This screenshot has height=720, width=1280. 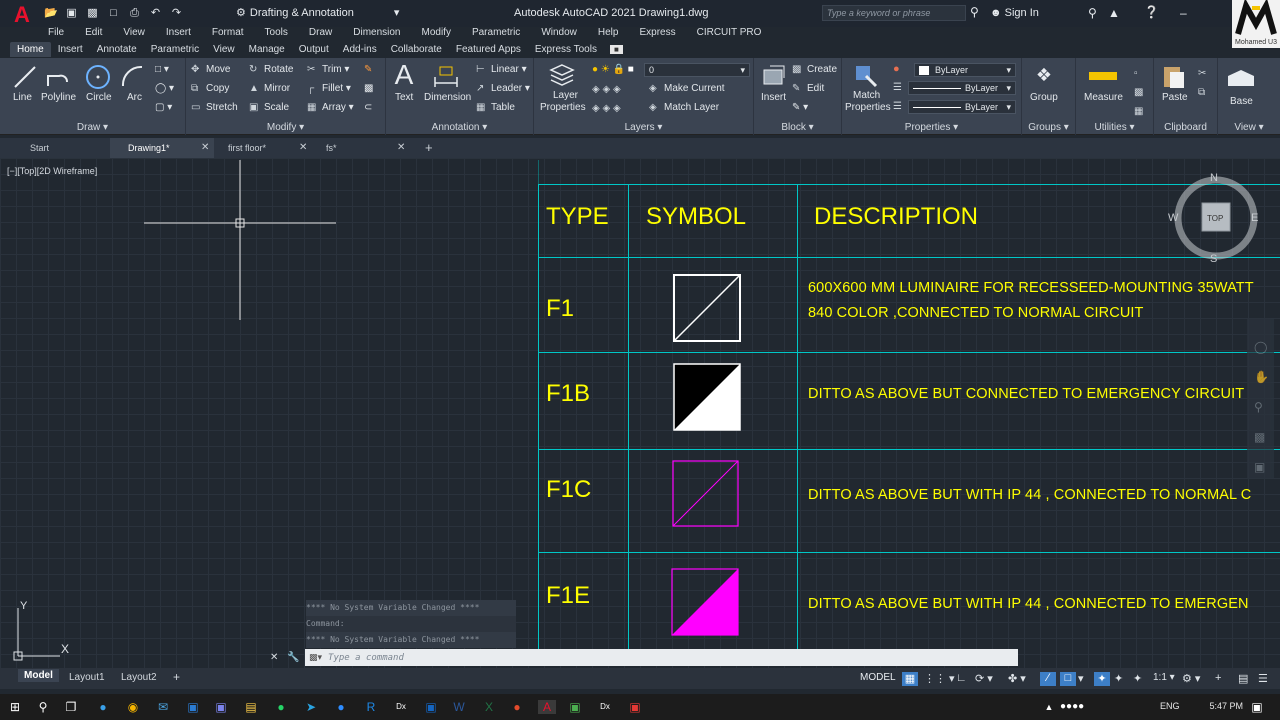 What do you see at coordinates (281, 707) in the screenshot?
I see `whatsapp-icon: ●` at bounding box center [281, 707].